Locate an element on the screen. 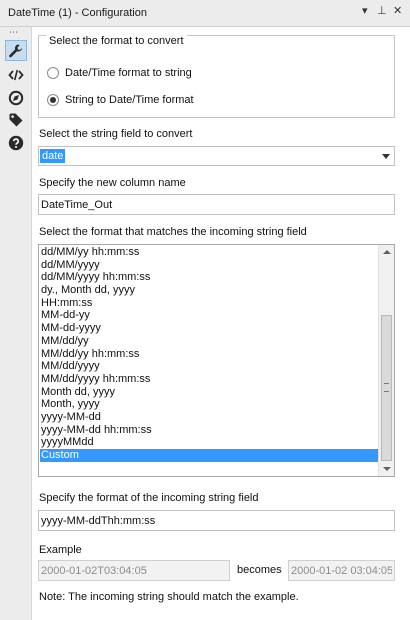  wrench-icon is located at coordinates (15, 50).